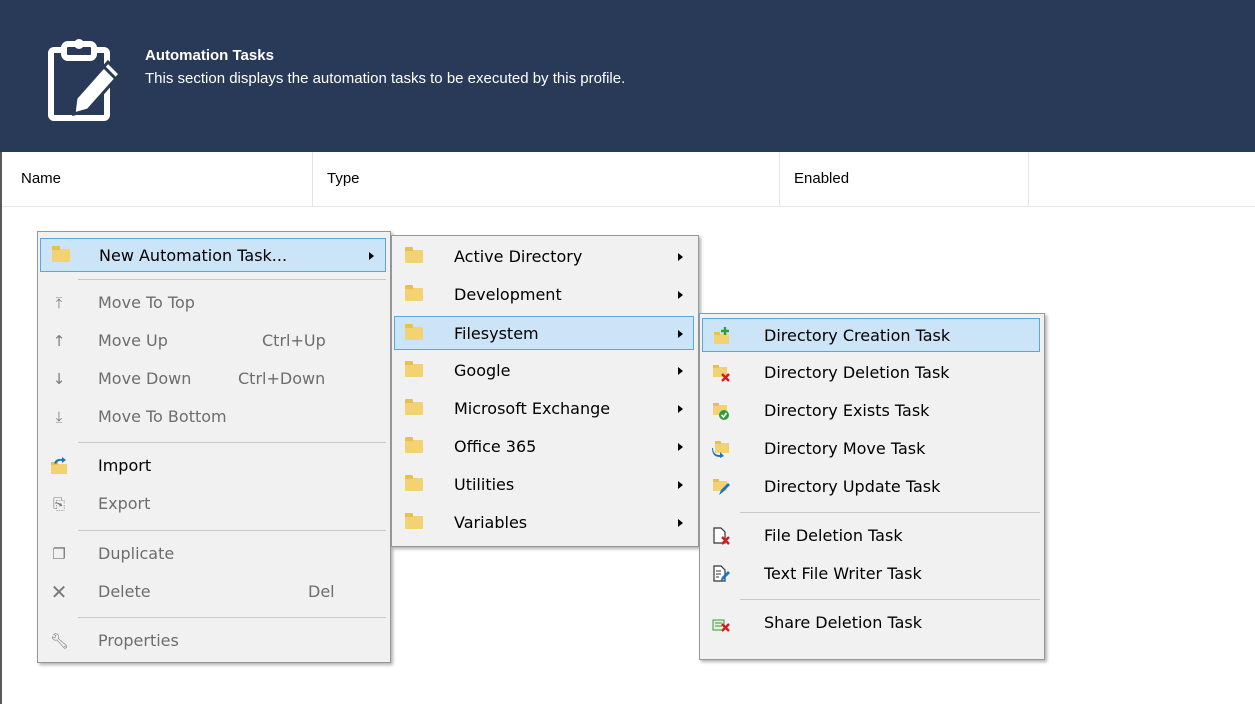  I want to click on menu-item-utilities: Utilities, so click(544, 485).